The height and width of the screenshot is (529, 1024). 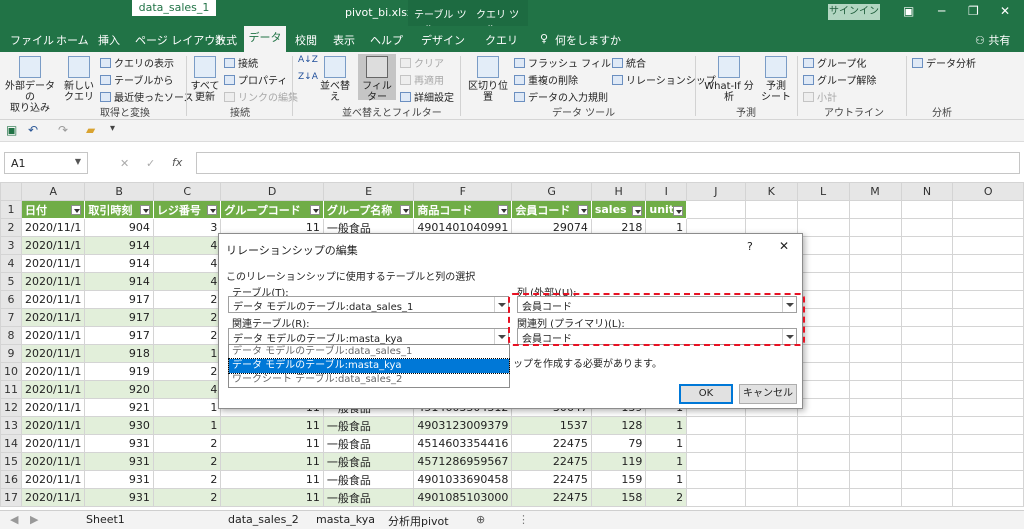 I want to click on recent-sources-button: 最近使ったソース, so click(x=147, y=96).